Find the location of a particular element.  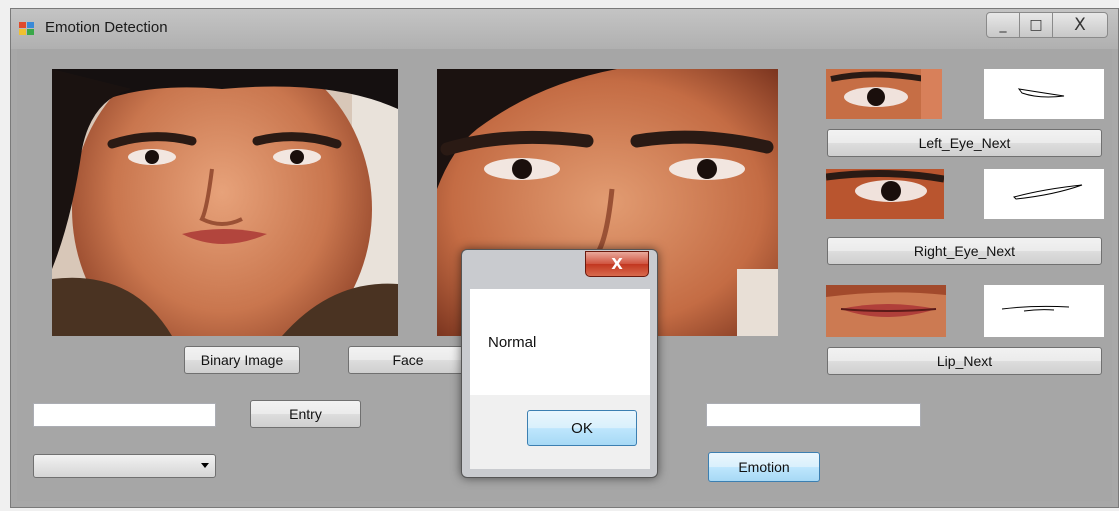

close-icon: X is located at coordinates (1080, 25).